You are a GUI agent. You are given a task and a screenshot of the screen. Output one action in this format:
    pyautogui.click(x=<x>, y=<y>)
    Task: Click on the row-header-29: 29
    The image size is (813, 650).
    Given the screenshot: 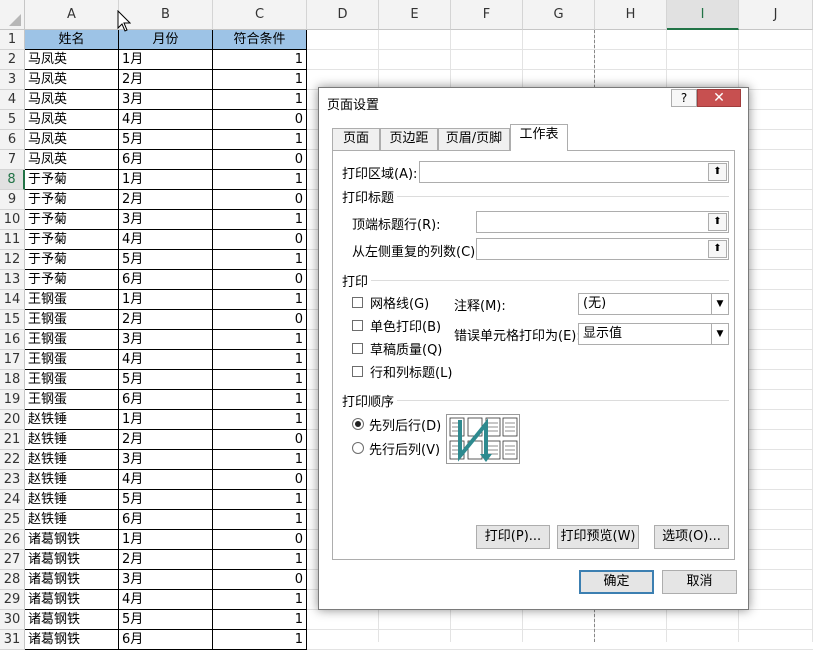 What is the action you would take?
    pyautogui.click(x=12, y=600)
    